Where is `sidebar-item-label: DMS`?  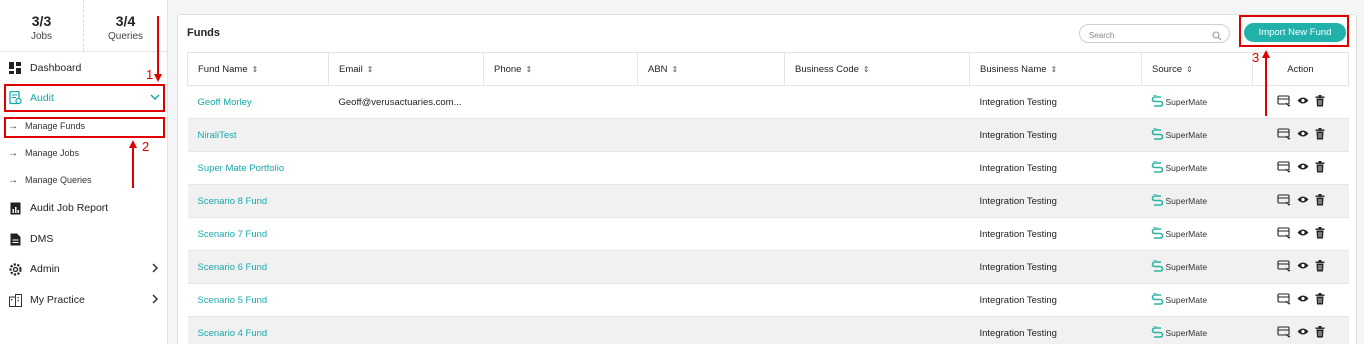
sidebar-item-label: DMS is located at coordinates (42, 239).